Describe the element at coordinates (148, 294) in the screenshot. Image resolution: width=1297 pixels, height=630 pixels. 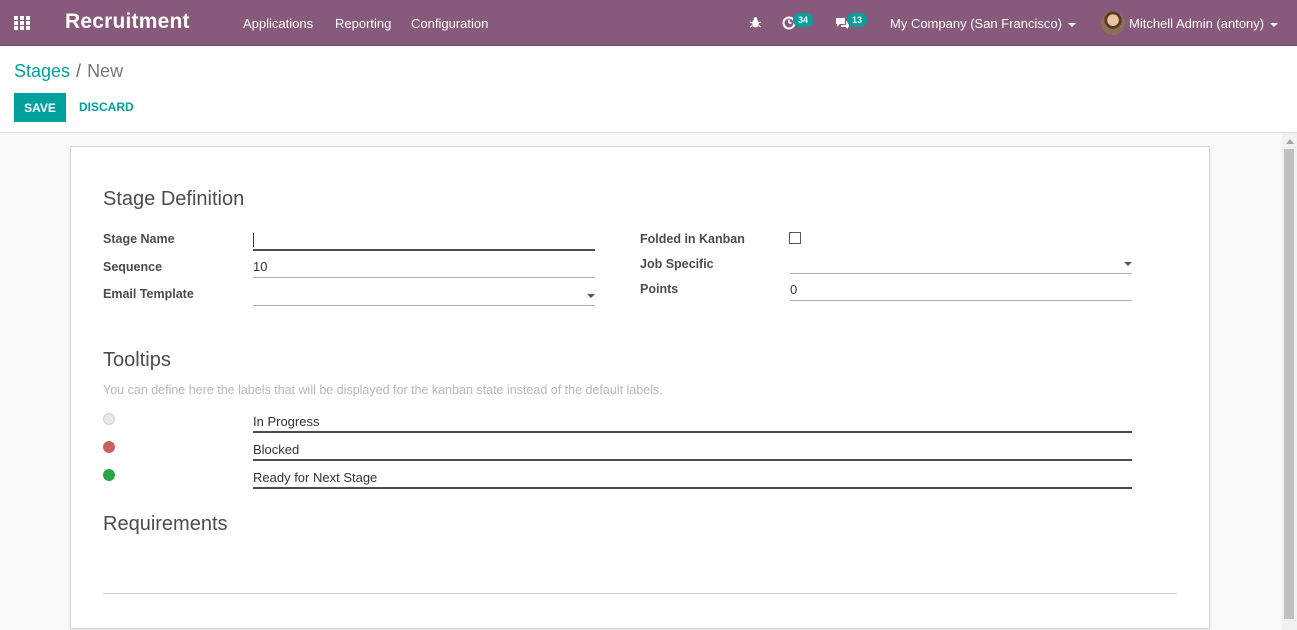
I see `email-template-label: Email Template` at that location.